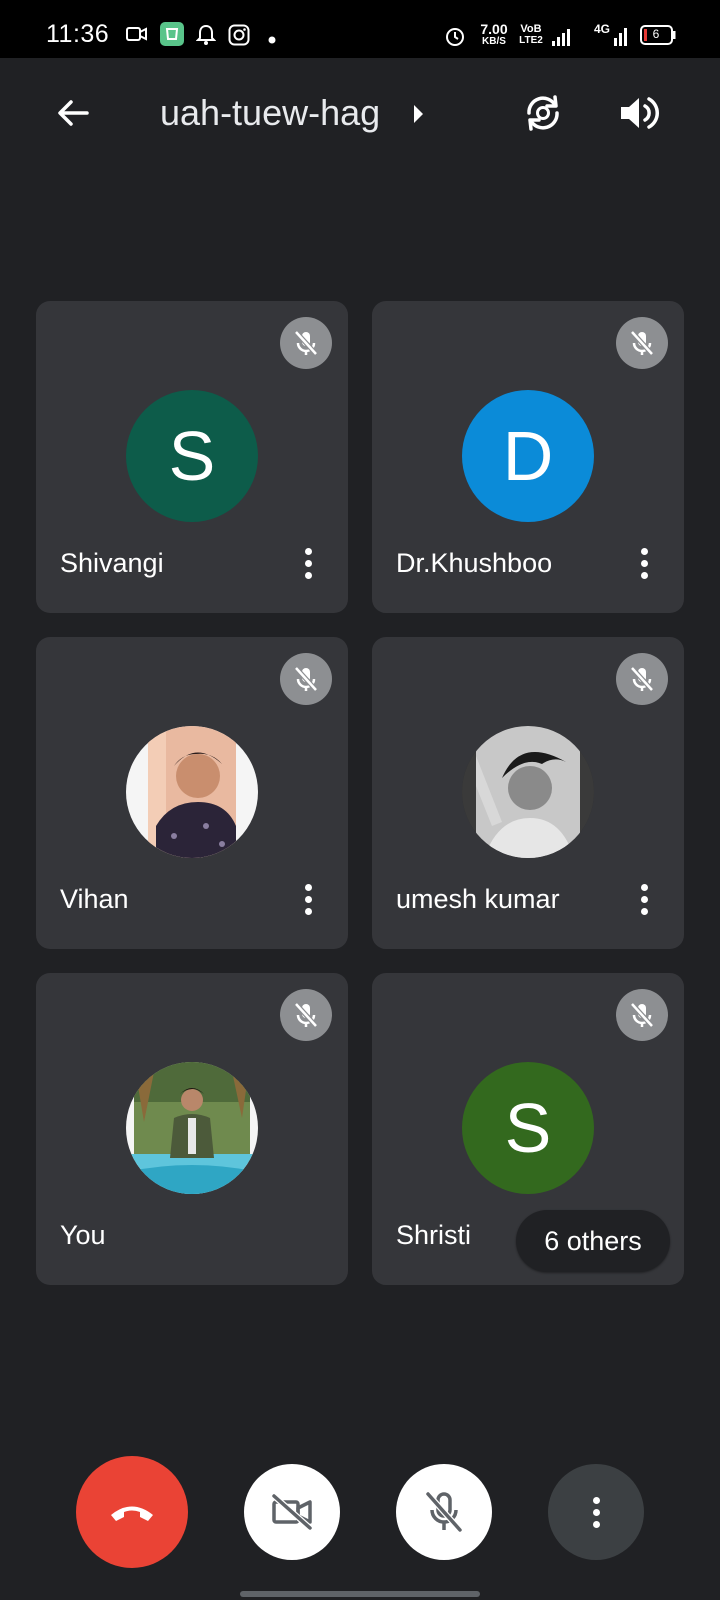 The height and width of the screenshot is (1600, 720). Describe the element at coordinates (474, 563) in the screenshot. I see `participant-name: Dr.Khushboo` at that location.